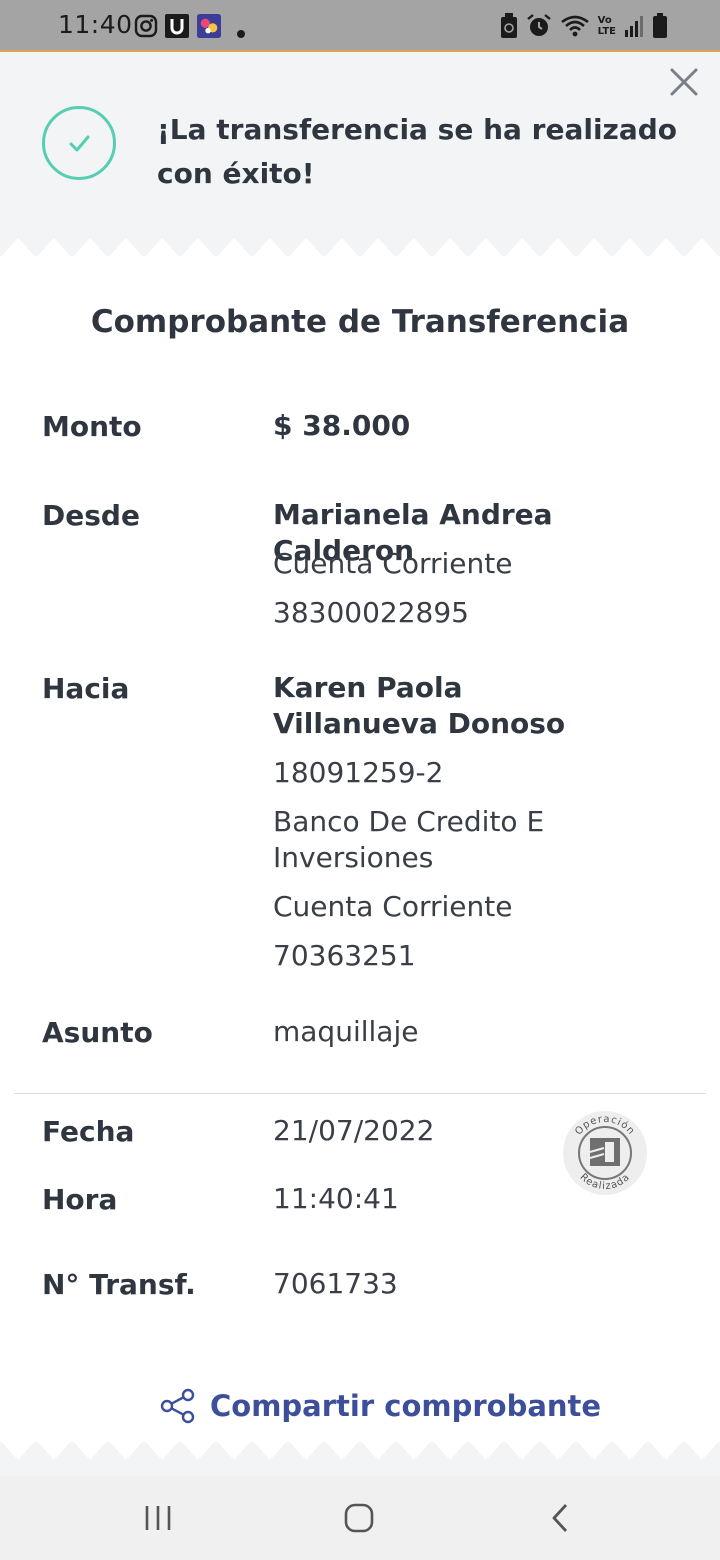 Image resolution: width=720 pixels, height=1560 pixels. I want to click on operacion-realizada-stamp: Operación Realizada, so click(605, 1153).